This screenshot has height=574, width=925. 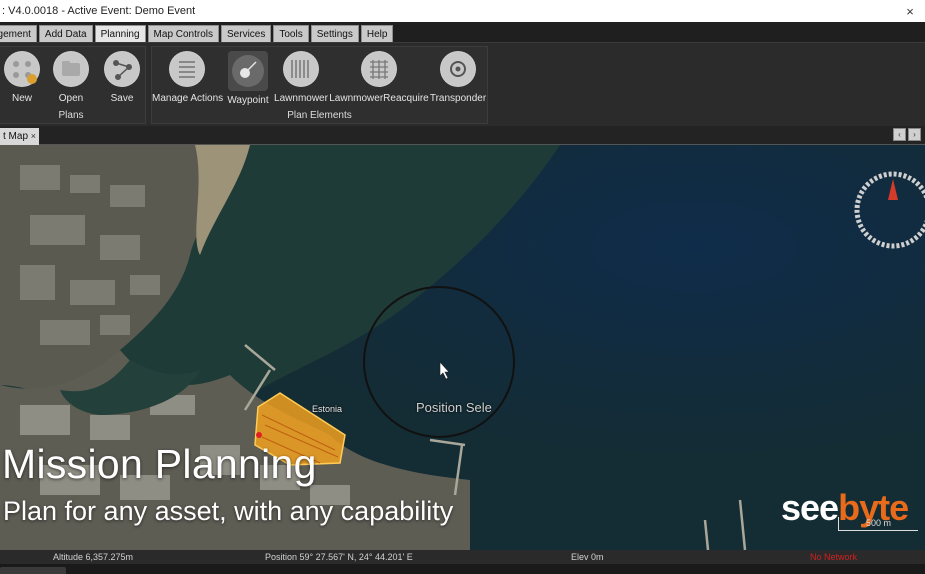 I want to click on close-tab-icon: ×, so click(x=33, y=136).